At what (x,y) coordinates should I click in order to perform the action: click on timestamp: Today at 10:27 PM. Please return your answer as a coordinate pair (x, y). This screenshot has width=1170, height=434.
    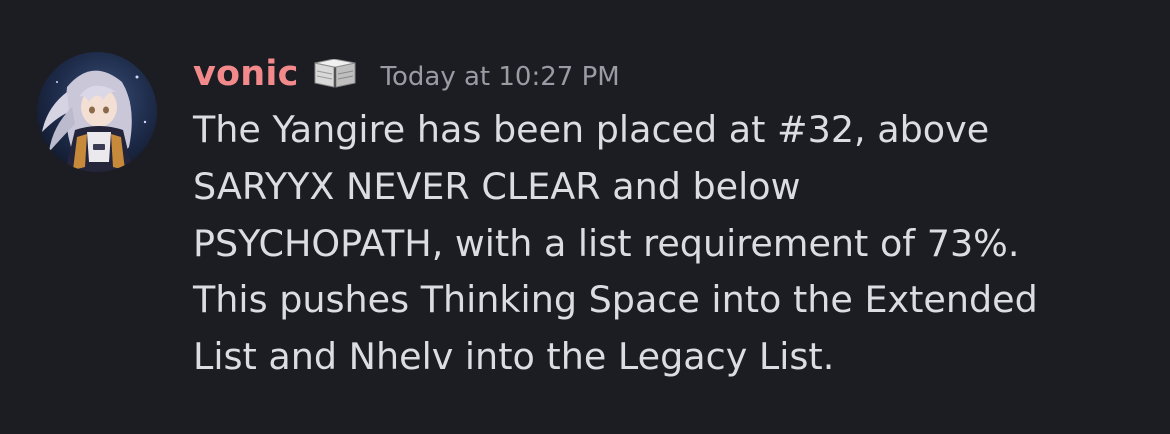
    Looking at the image, I should click on (500, 77).